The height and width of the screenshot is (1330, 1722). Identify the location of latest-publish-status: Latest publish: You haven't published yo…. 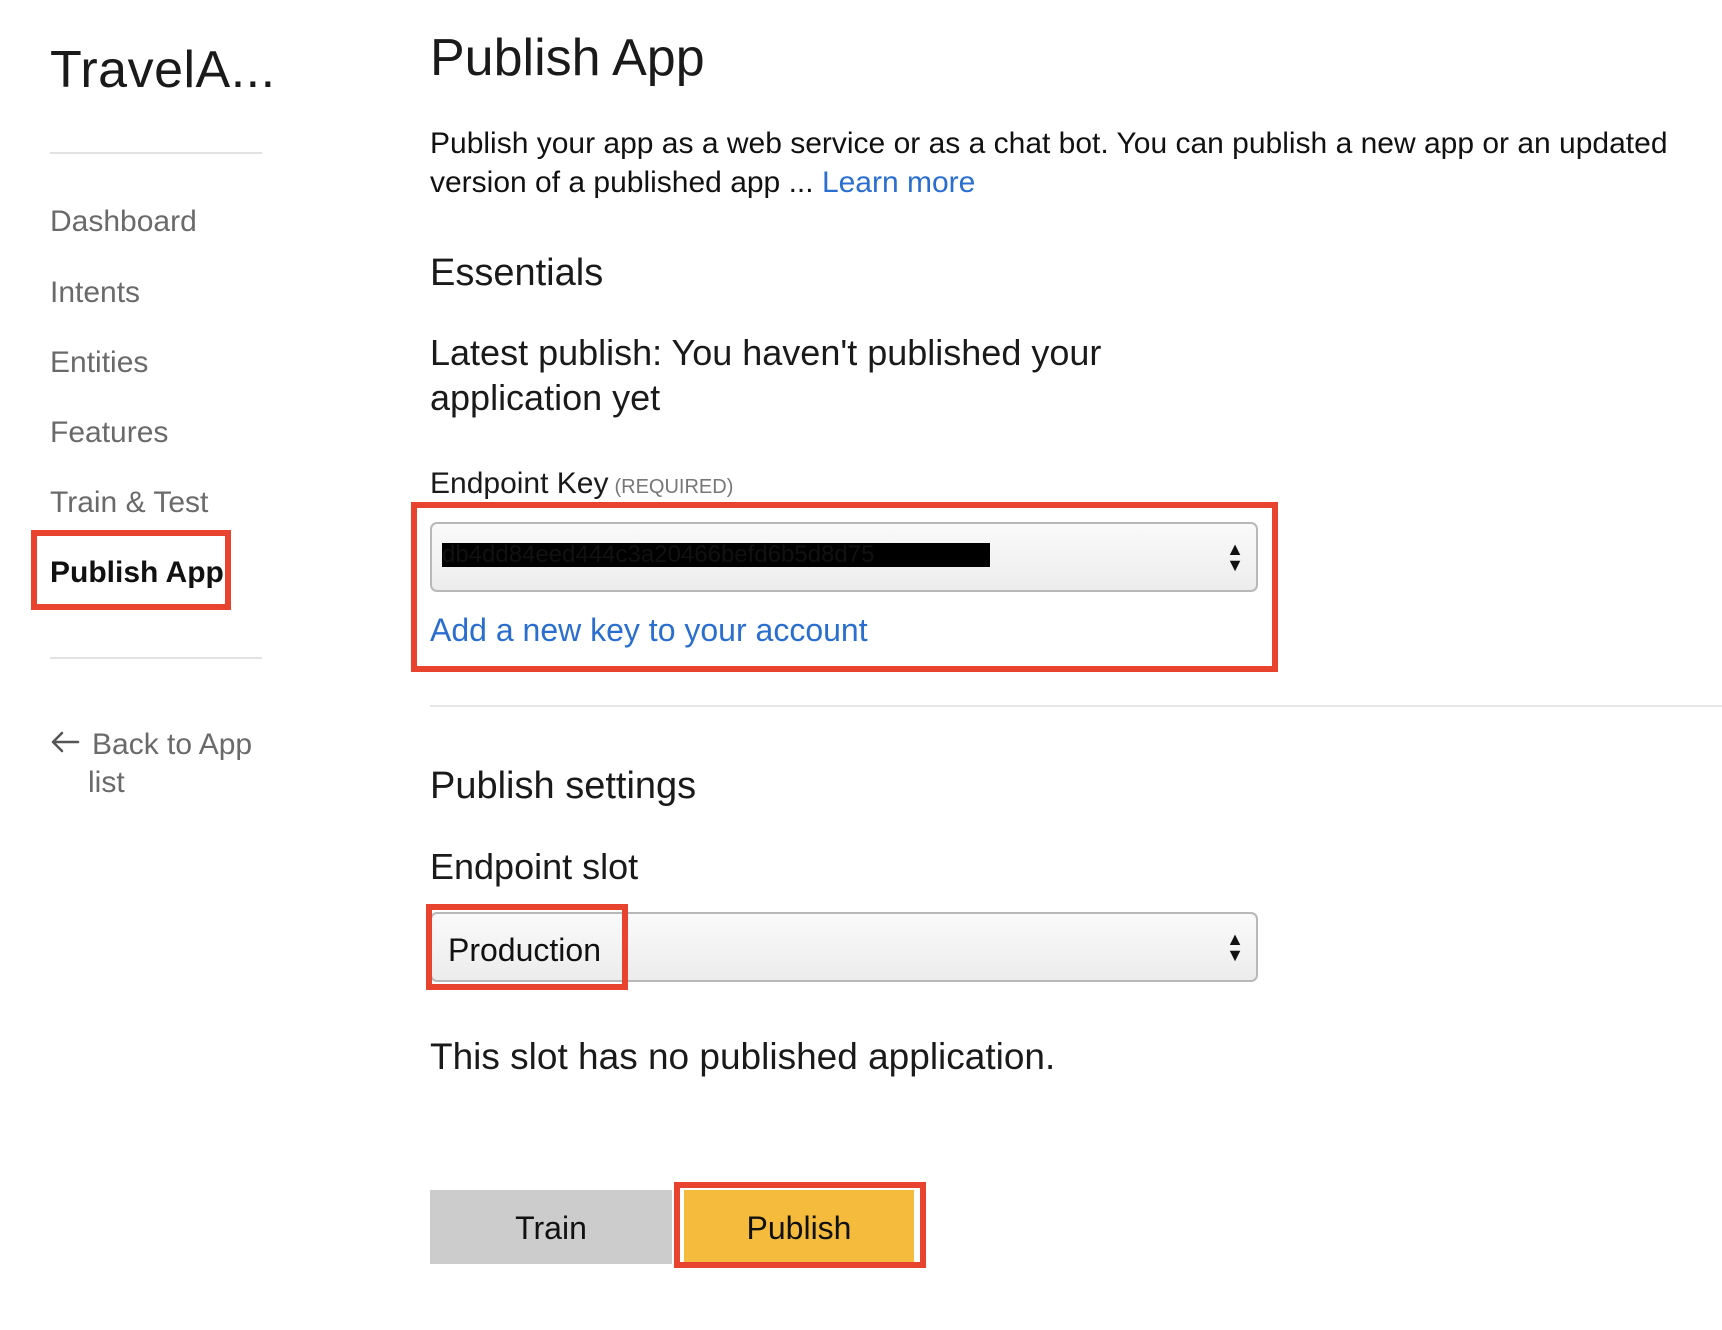
(766, 375).